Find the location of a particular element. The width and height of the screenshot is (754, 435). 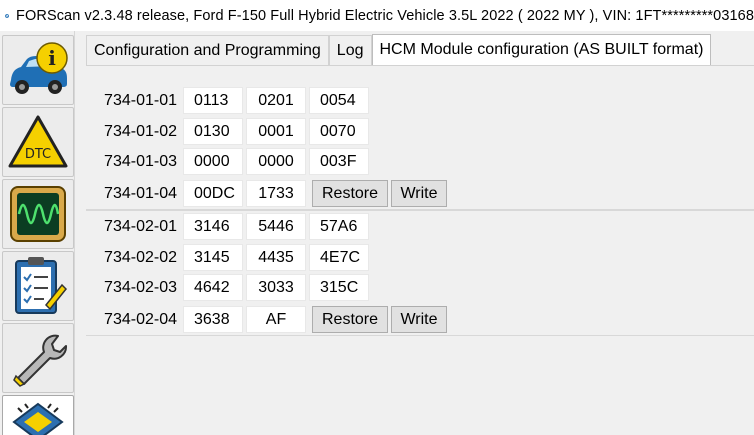

sidebar-item-service is located at coordinates (38, 358).